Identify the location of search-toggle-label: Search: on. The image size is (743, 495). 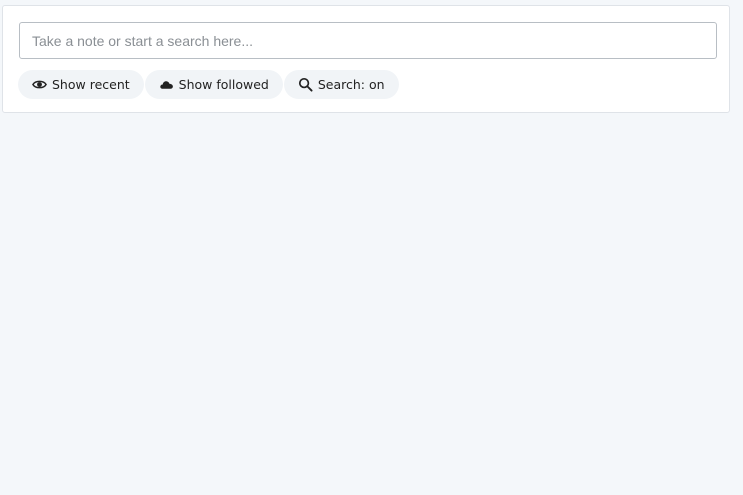
(351, 84).